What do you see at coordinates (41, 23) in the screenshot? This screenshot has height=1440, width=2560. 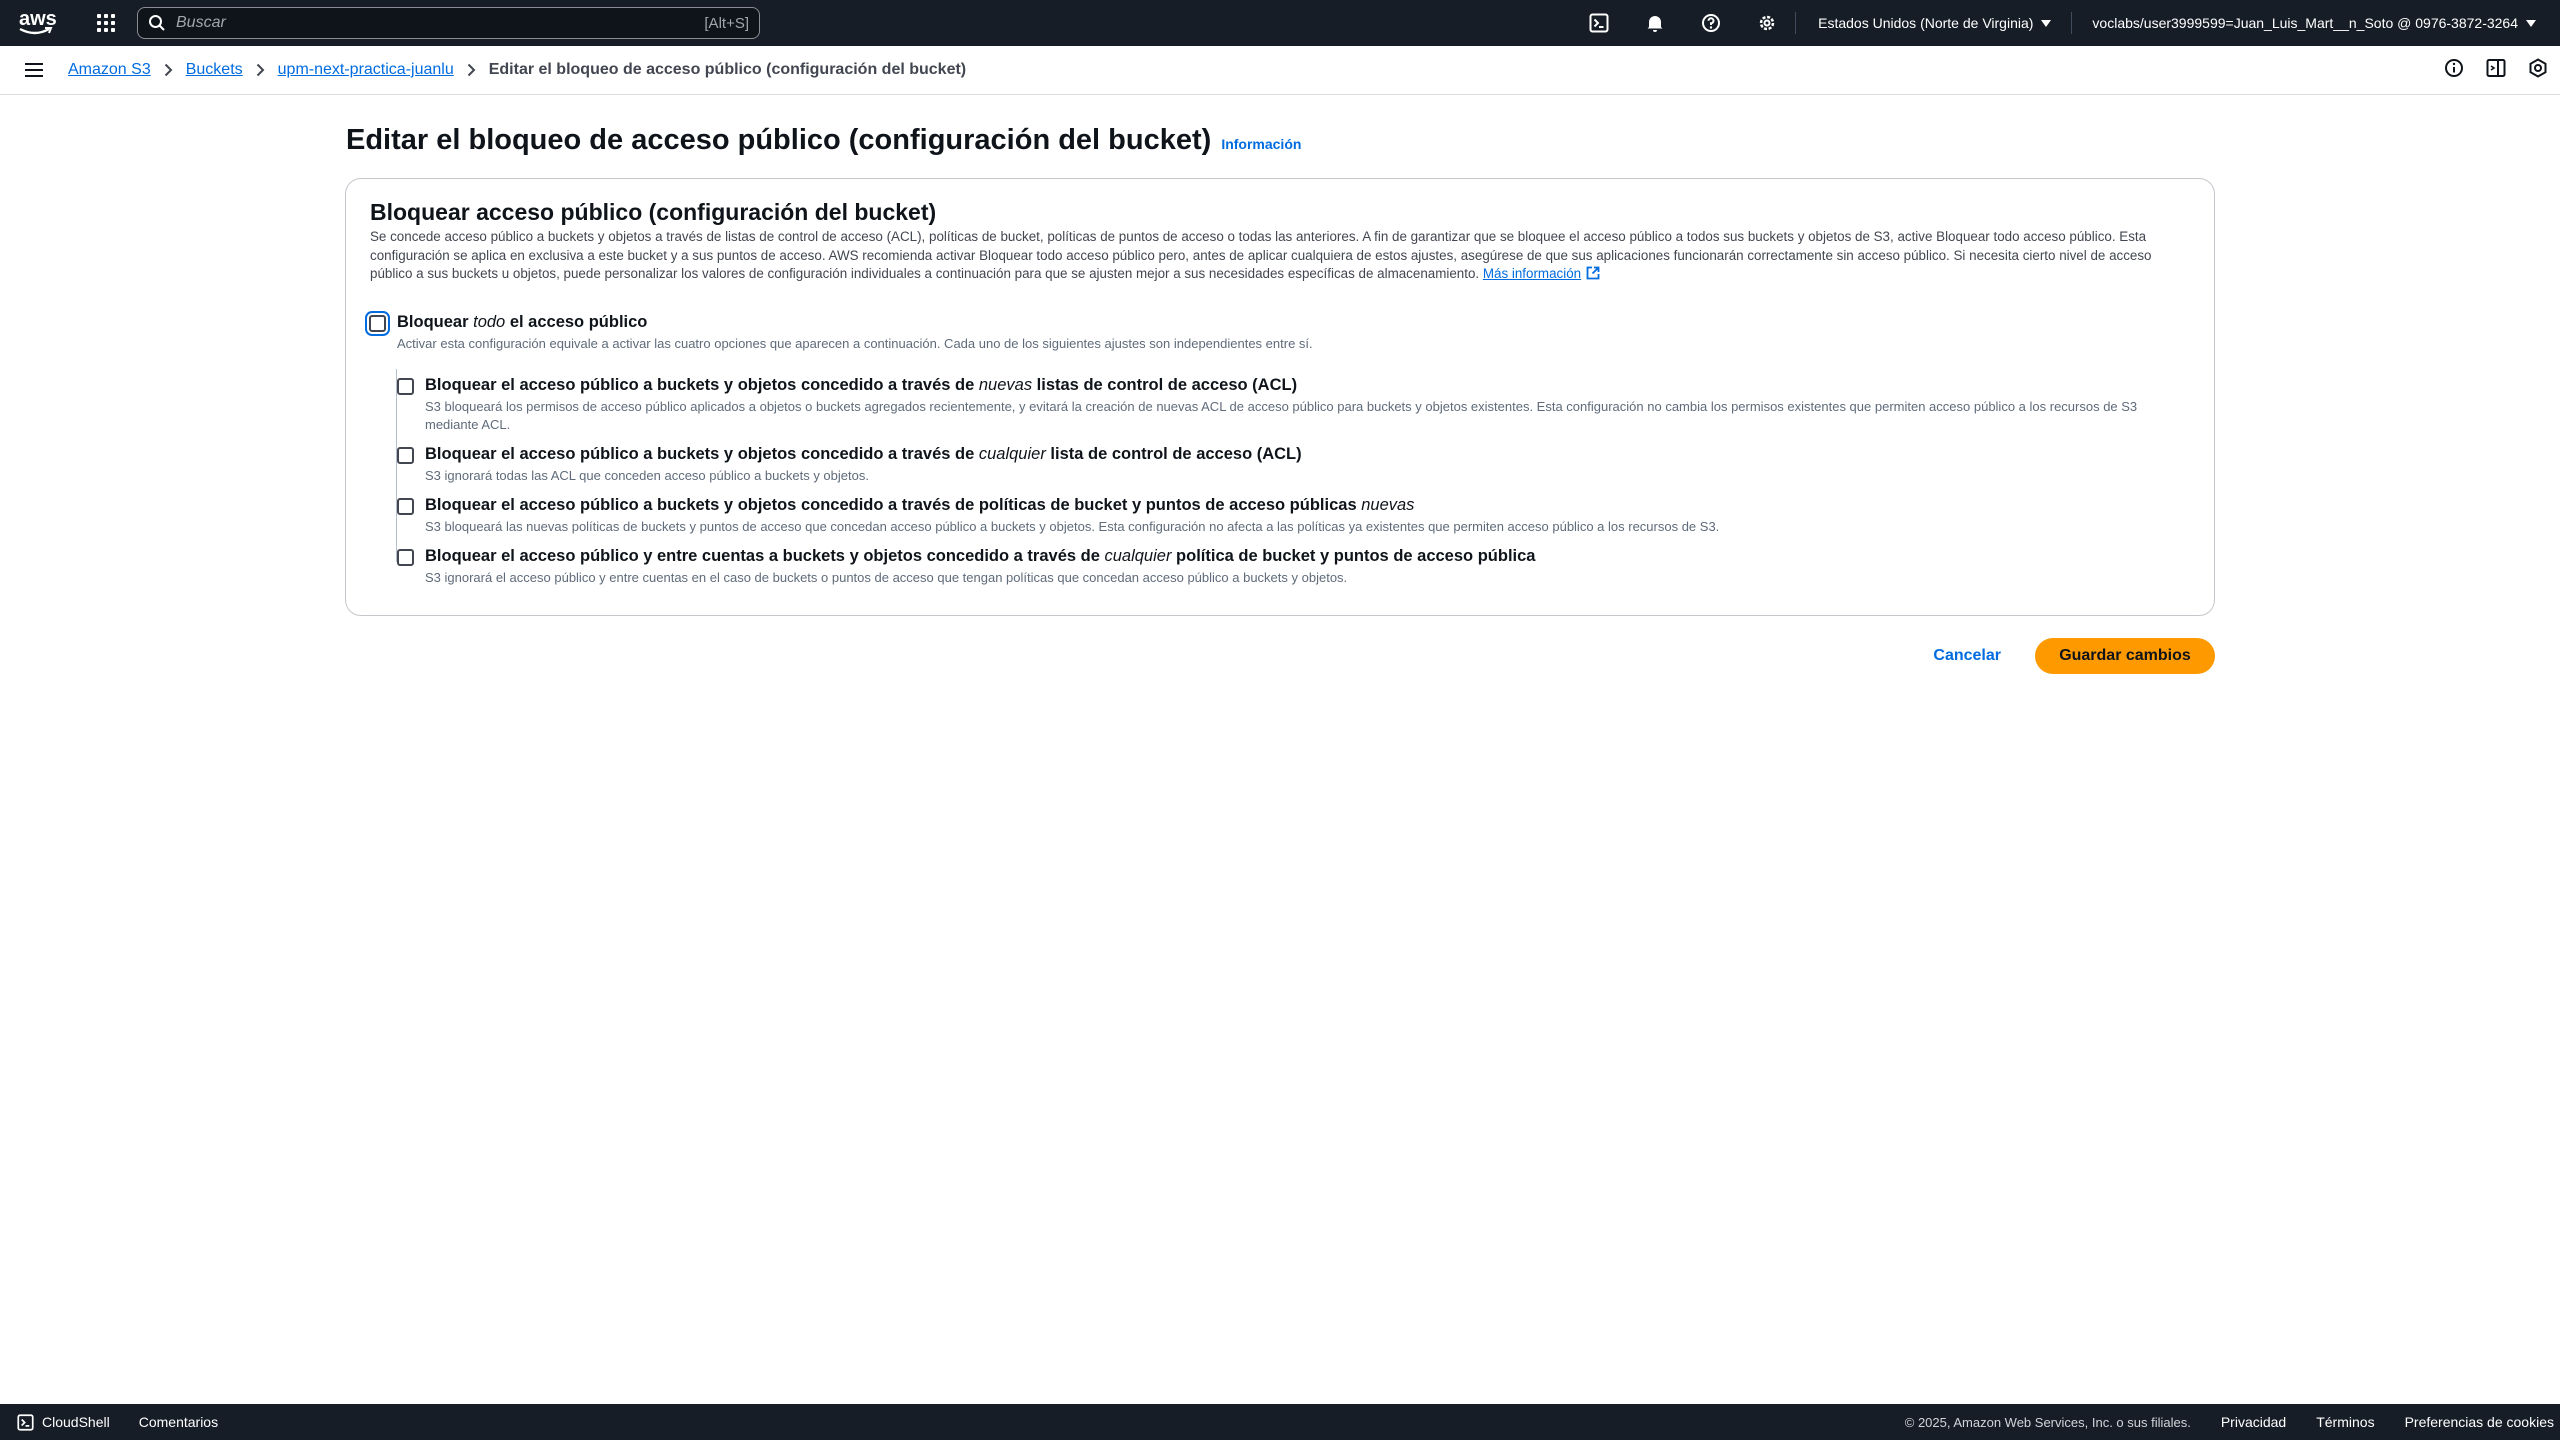 I see `aws-logo: aws` at bounding box center [41, 23].